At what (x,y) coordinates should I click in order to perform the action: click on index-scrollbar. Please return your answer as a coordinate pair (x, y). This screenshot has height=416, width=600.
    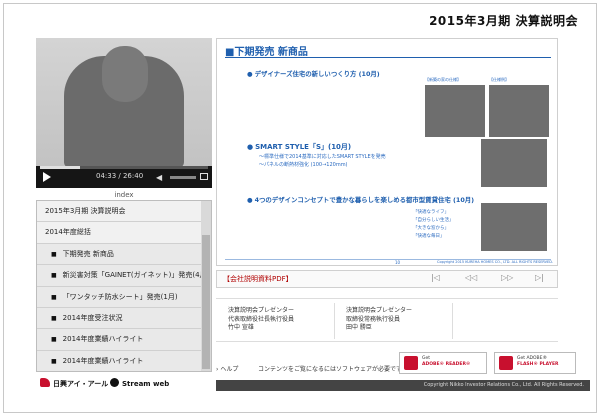
    Looking at the image, I should click on (206, 286).